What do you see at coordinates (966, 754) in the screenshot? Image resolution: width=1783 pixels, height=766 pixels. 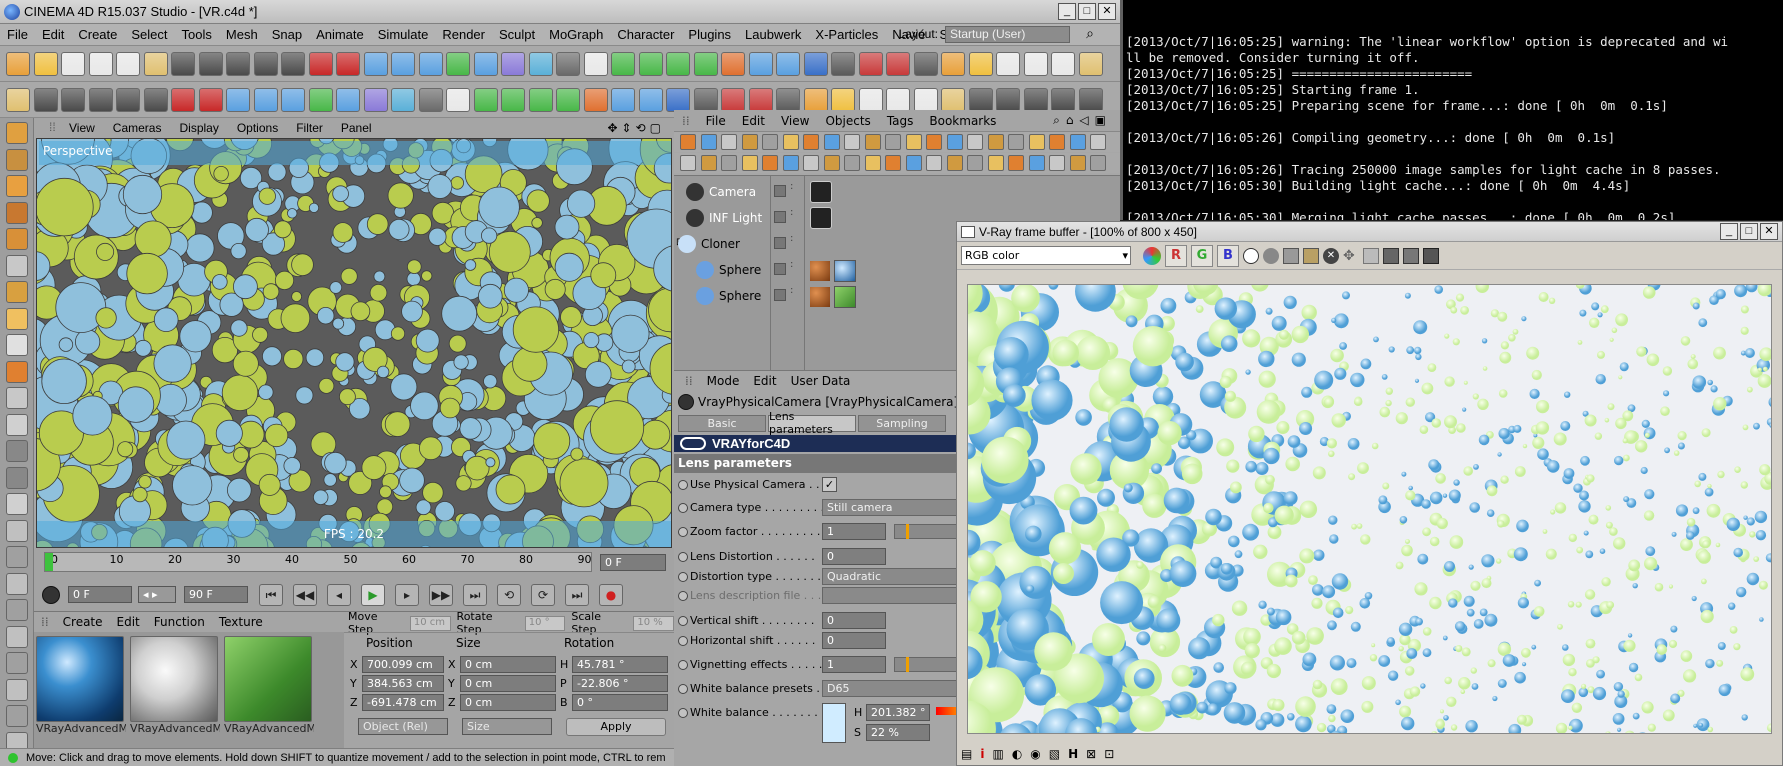 I see `stats-icon: ▤` at bounding box center [966, 754].